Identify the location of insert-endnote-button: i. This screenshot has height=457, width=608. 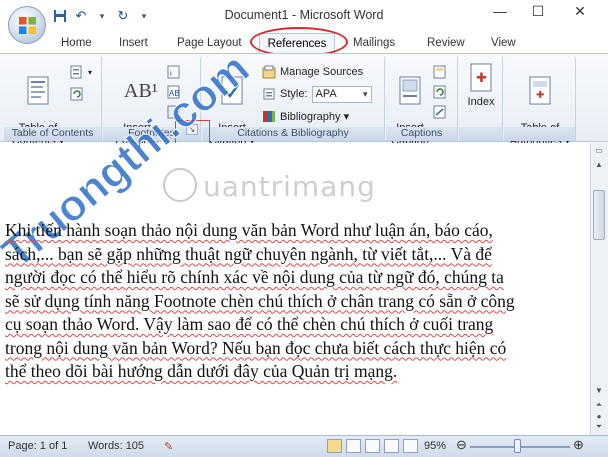
(174, 72).